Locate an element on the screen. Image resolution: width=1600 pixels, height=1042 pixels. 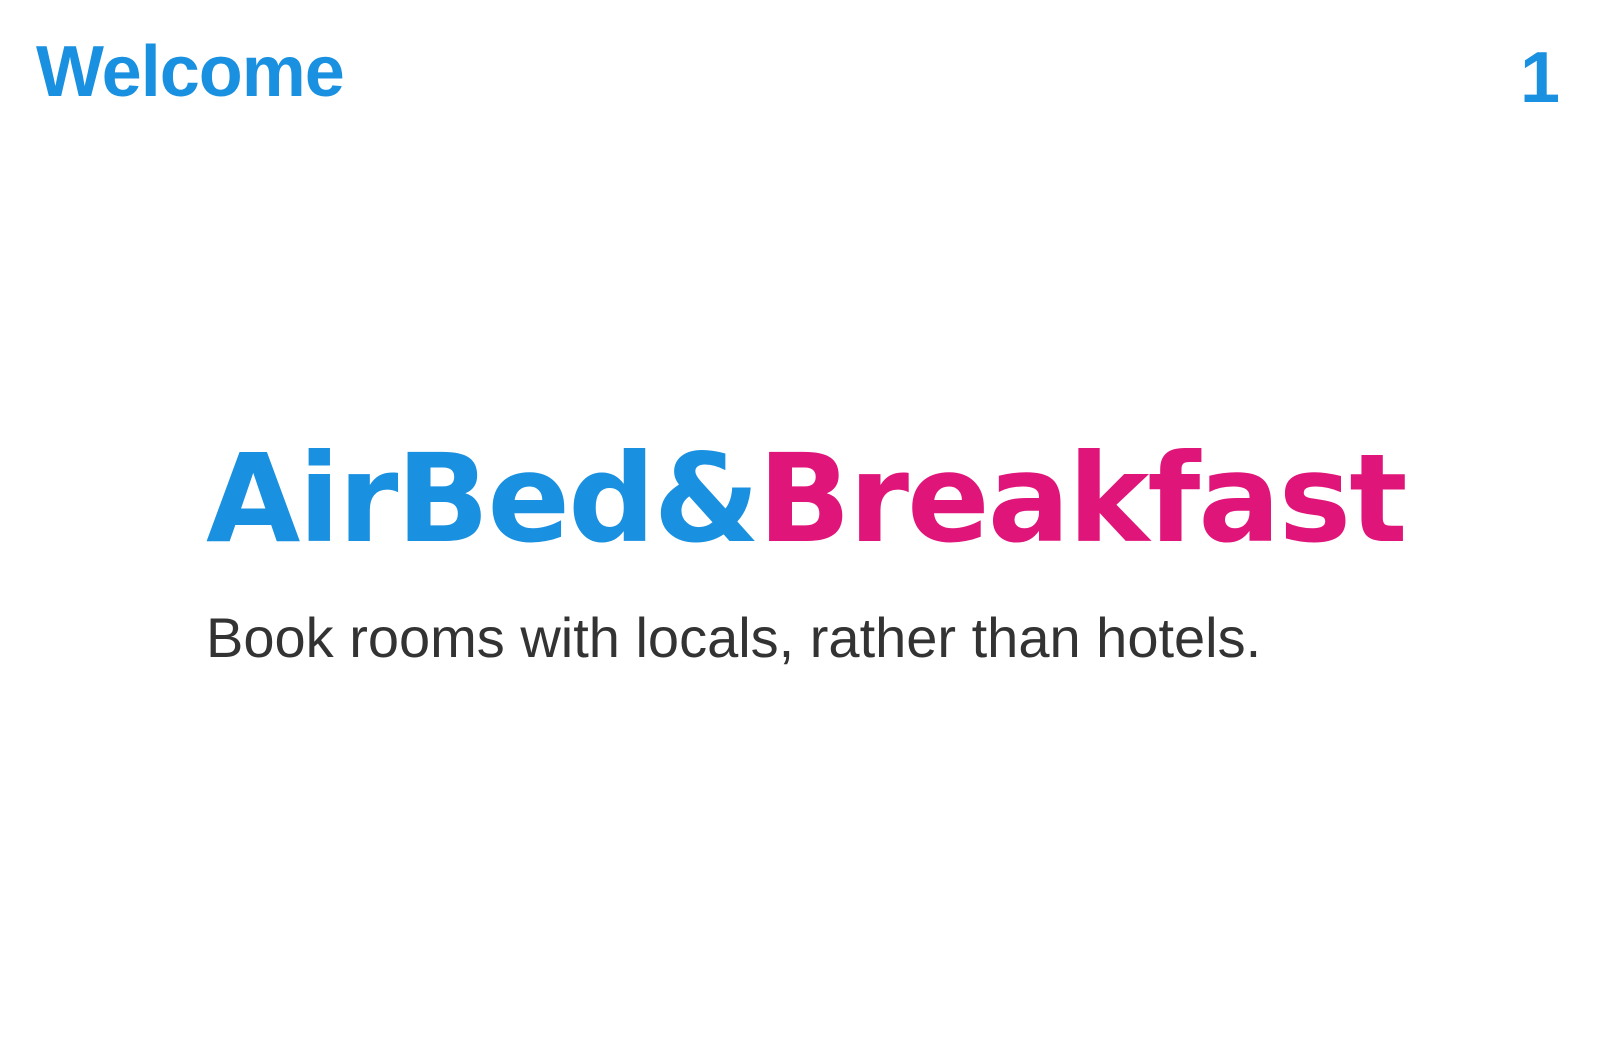
brand-logo: AirBed&Breakfast is located at coordinates (807, 499).